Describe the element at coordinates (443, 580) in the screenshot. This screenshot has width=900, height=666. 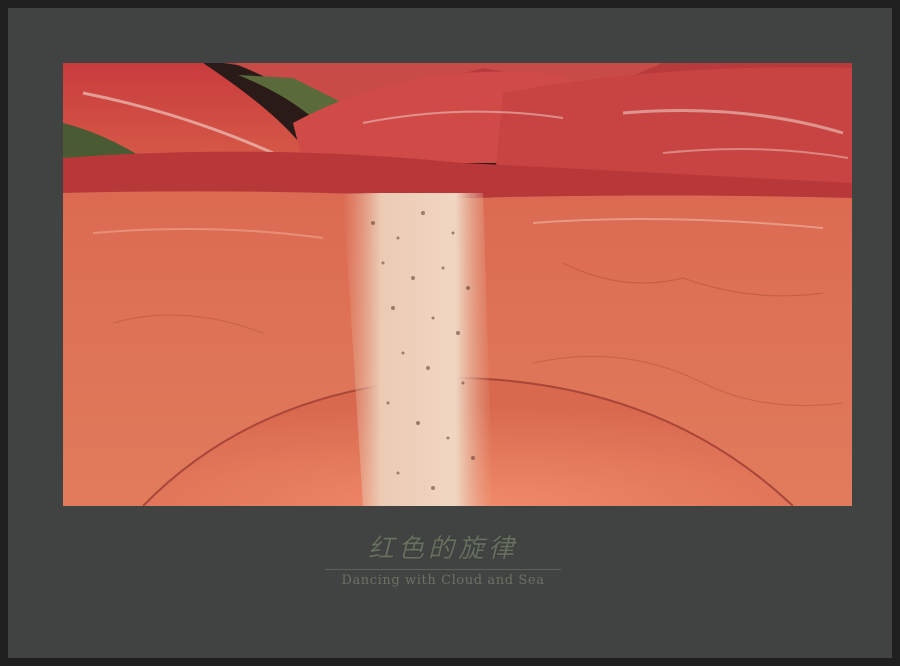
I see `caption-subtitle: Dancing with Cloud and Sea` at that location.